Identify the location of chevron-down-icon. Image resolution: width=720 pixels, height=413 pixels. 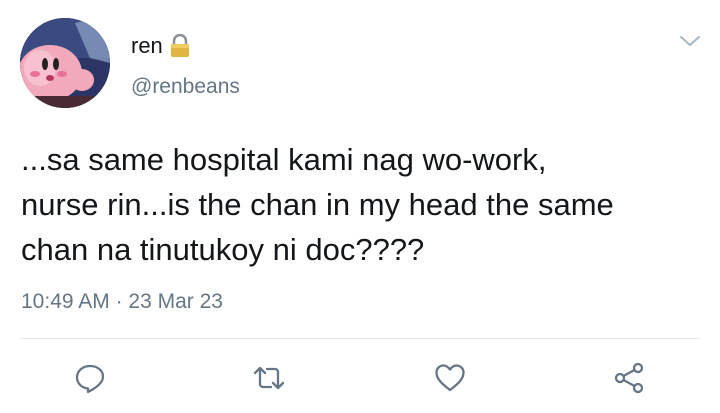
(690, 41).